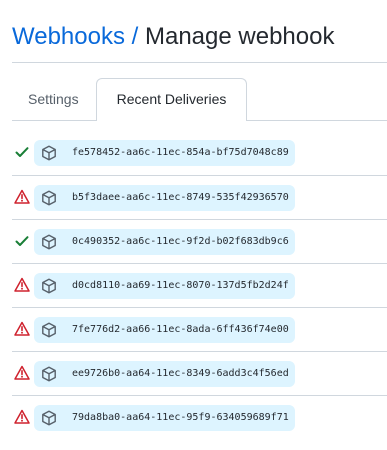 This screenshot has width=387, height=450. What do you see at coordinates (180, 241) in the screenshot?
I see `delivery-guid: 0c490352-aa6c-11ec-9f2d-b02f683db9c6` at bounding box center [180, 241].